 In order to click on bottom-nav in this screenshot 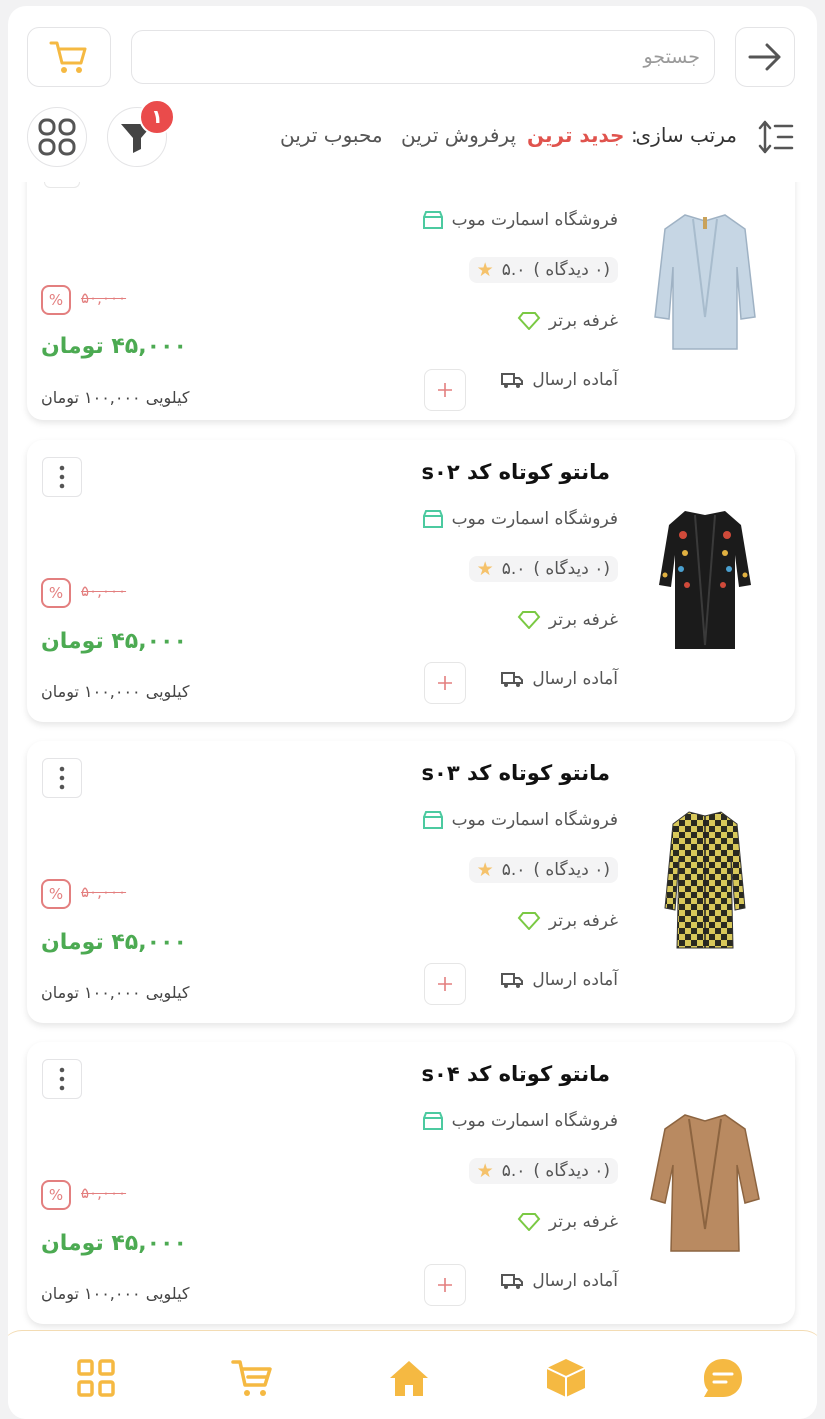, I will do `click(412, 1374)`.